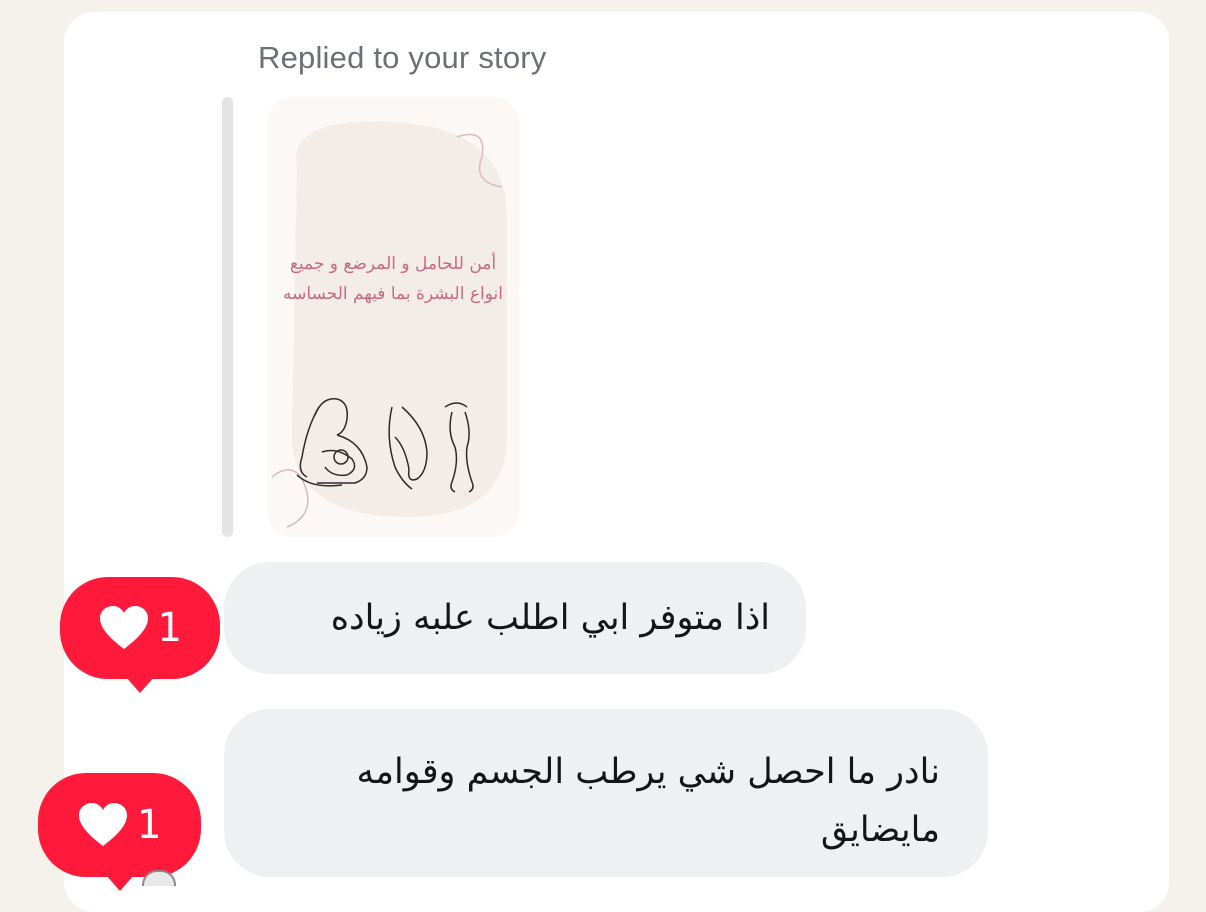 The height and width of the screenshot is (912, 1206). I want to click on message-text: اذا متوفر ابي اطلب علبه زياده, so click(550, 618).